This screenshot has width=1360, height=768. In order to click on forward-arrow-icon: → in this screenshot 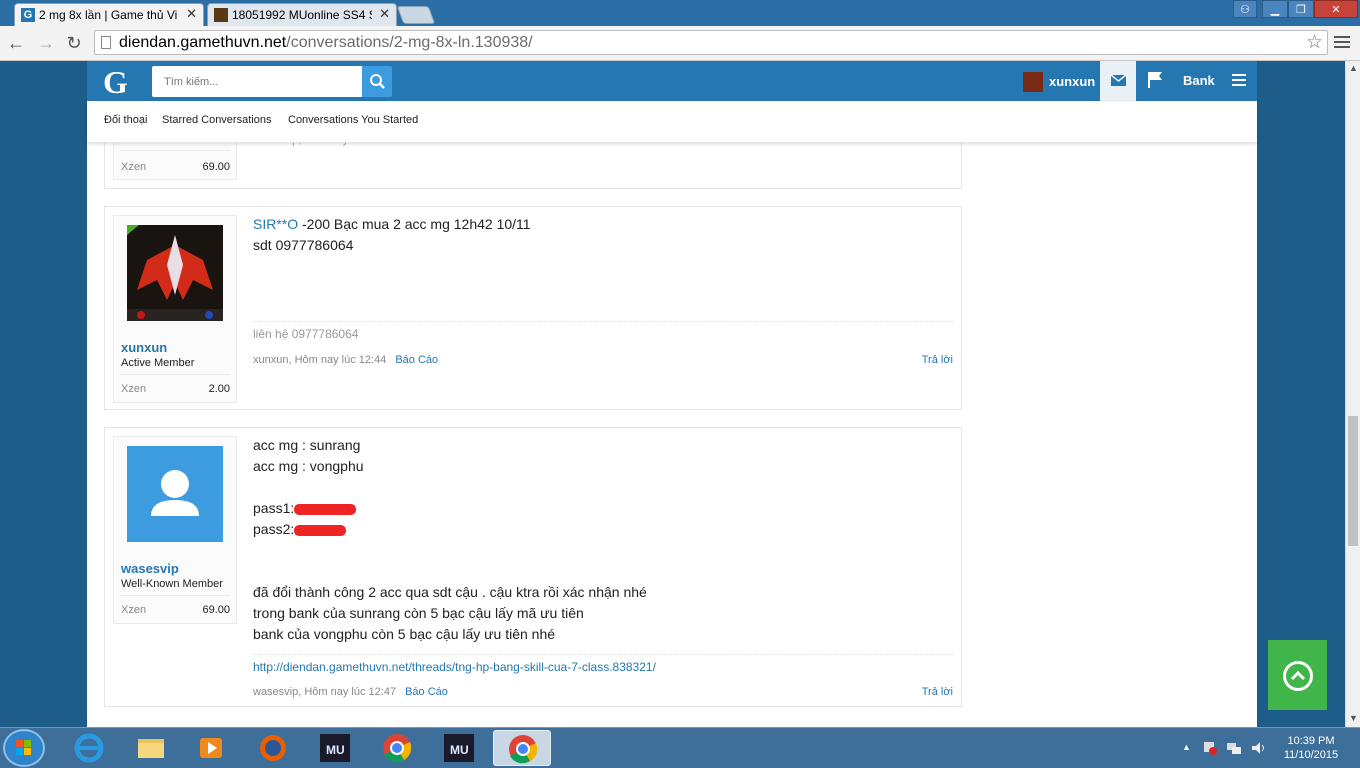, I will do `click(46, 43)`.